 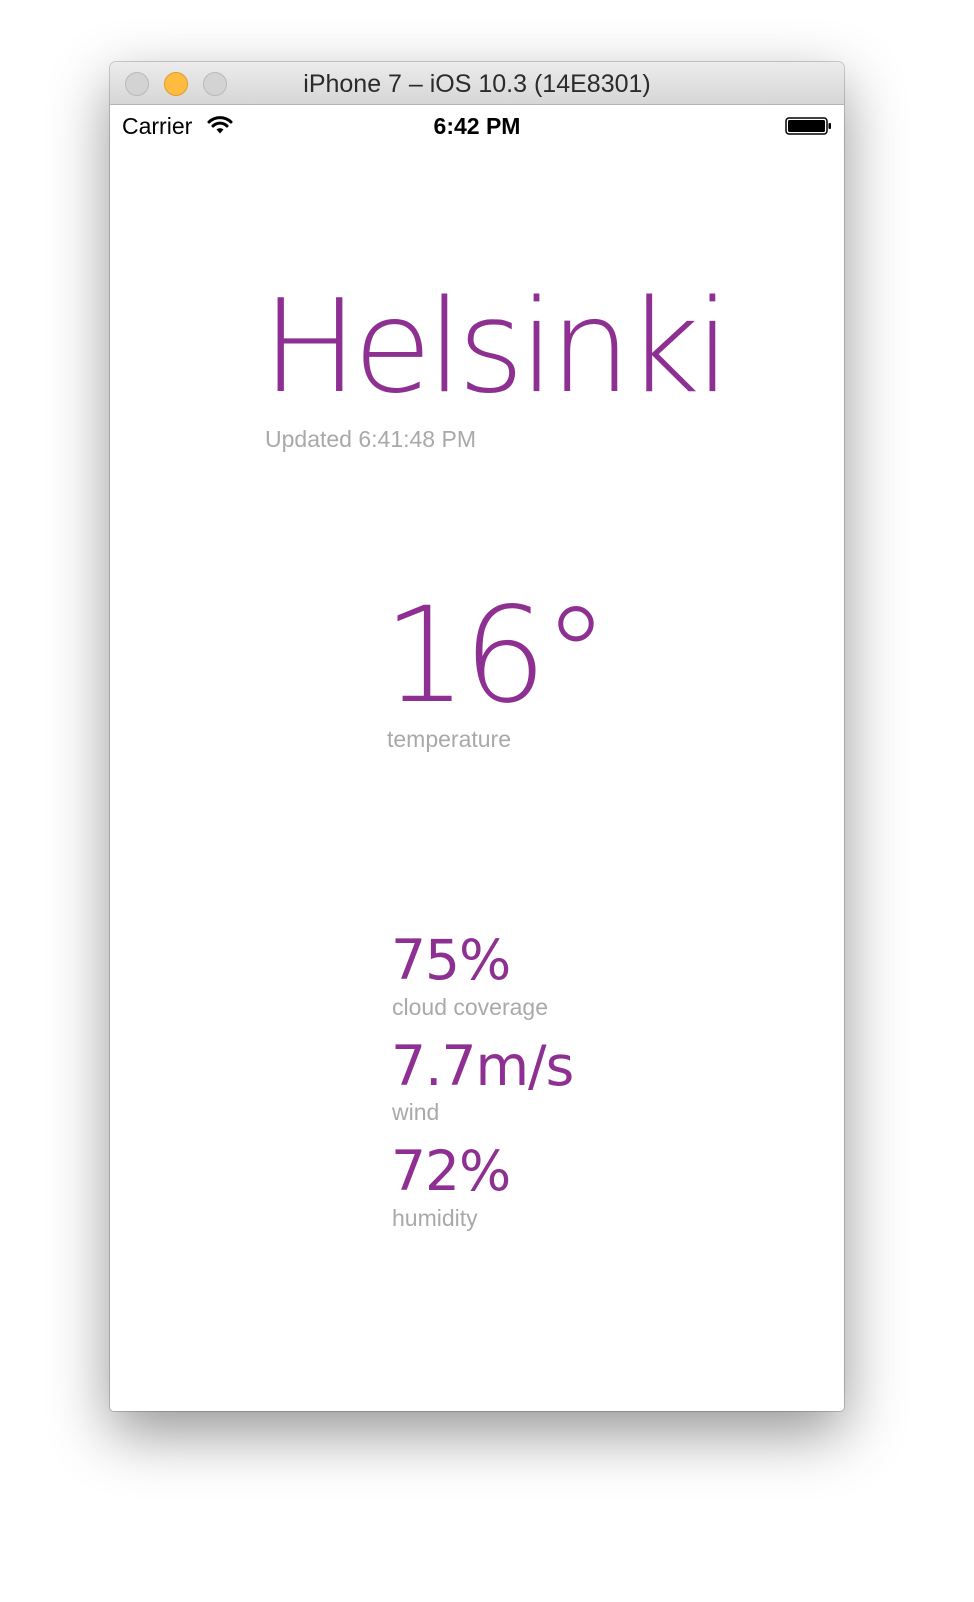 I want to click on cloud-coverage-value: 75%, so click(x=451, y=960).